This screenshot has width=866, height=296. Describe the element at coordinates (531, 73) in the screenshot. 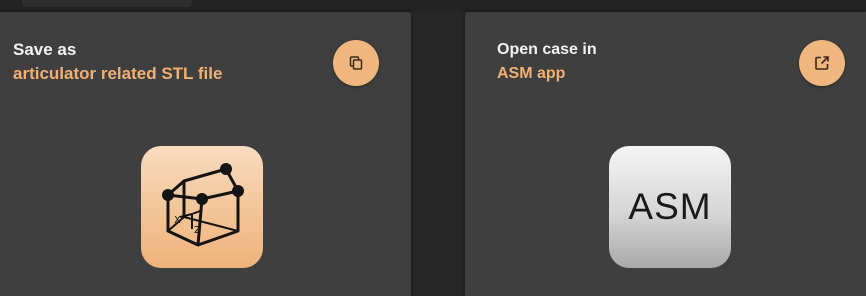

I see `card-title-accent: ASM app` at that location.